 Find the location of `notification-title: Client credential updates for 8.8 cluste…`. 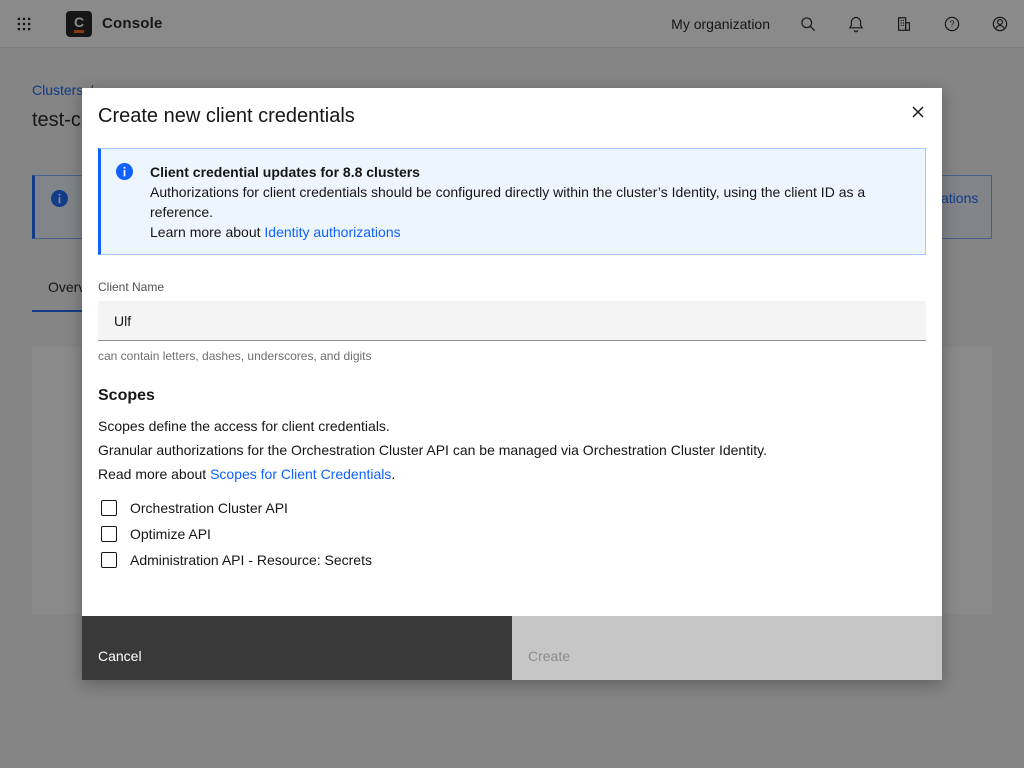

notification-title: Client credential updates for 8.8 cluste… is located at coordinates (285, 172).